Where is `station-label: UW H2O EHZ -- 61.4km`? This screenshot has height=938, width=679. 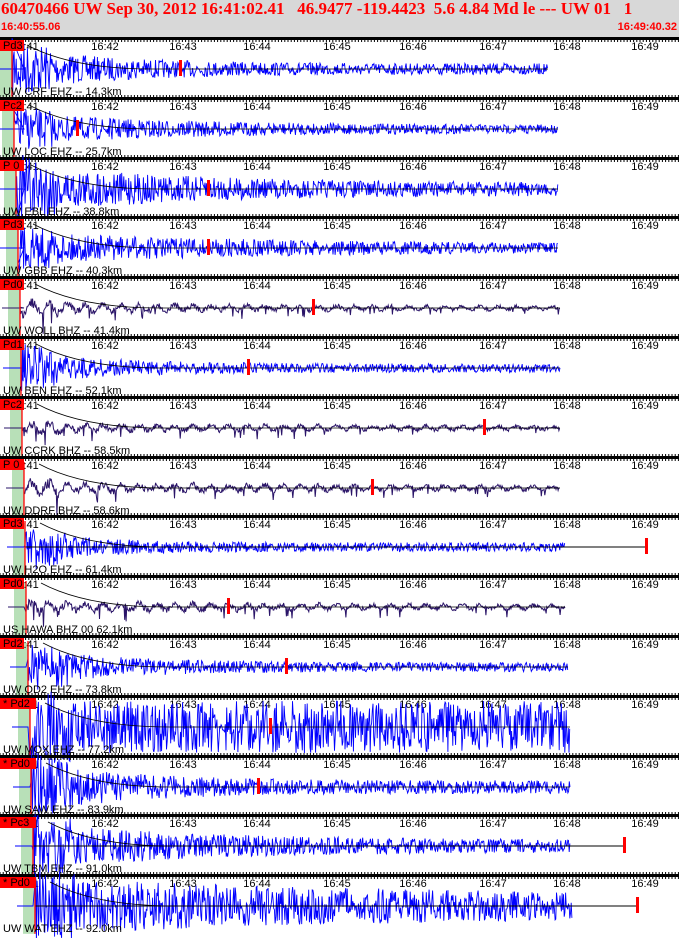
station-label: UW H2O EHZ -- 61.4km is located at coordinates (62, 570).